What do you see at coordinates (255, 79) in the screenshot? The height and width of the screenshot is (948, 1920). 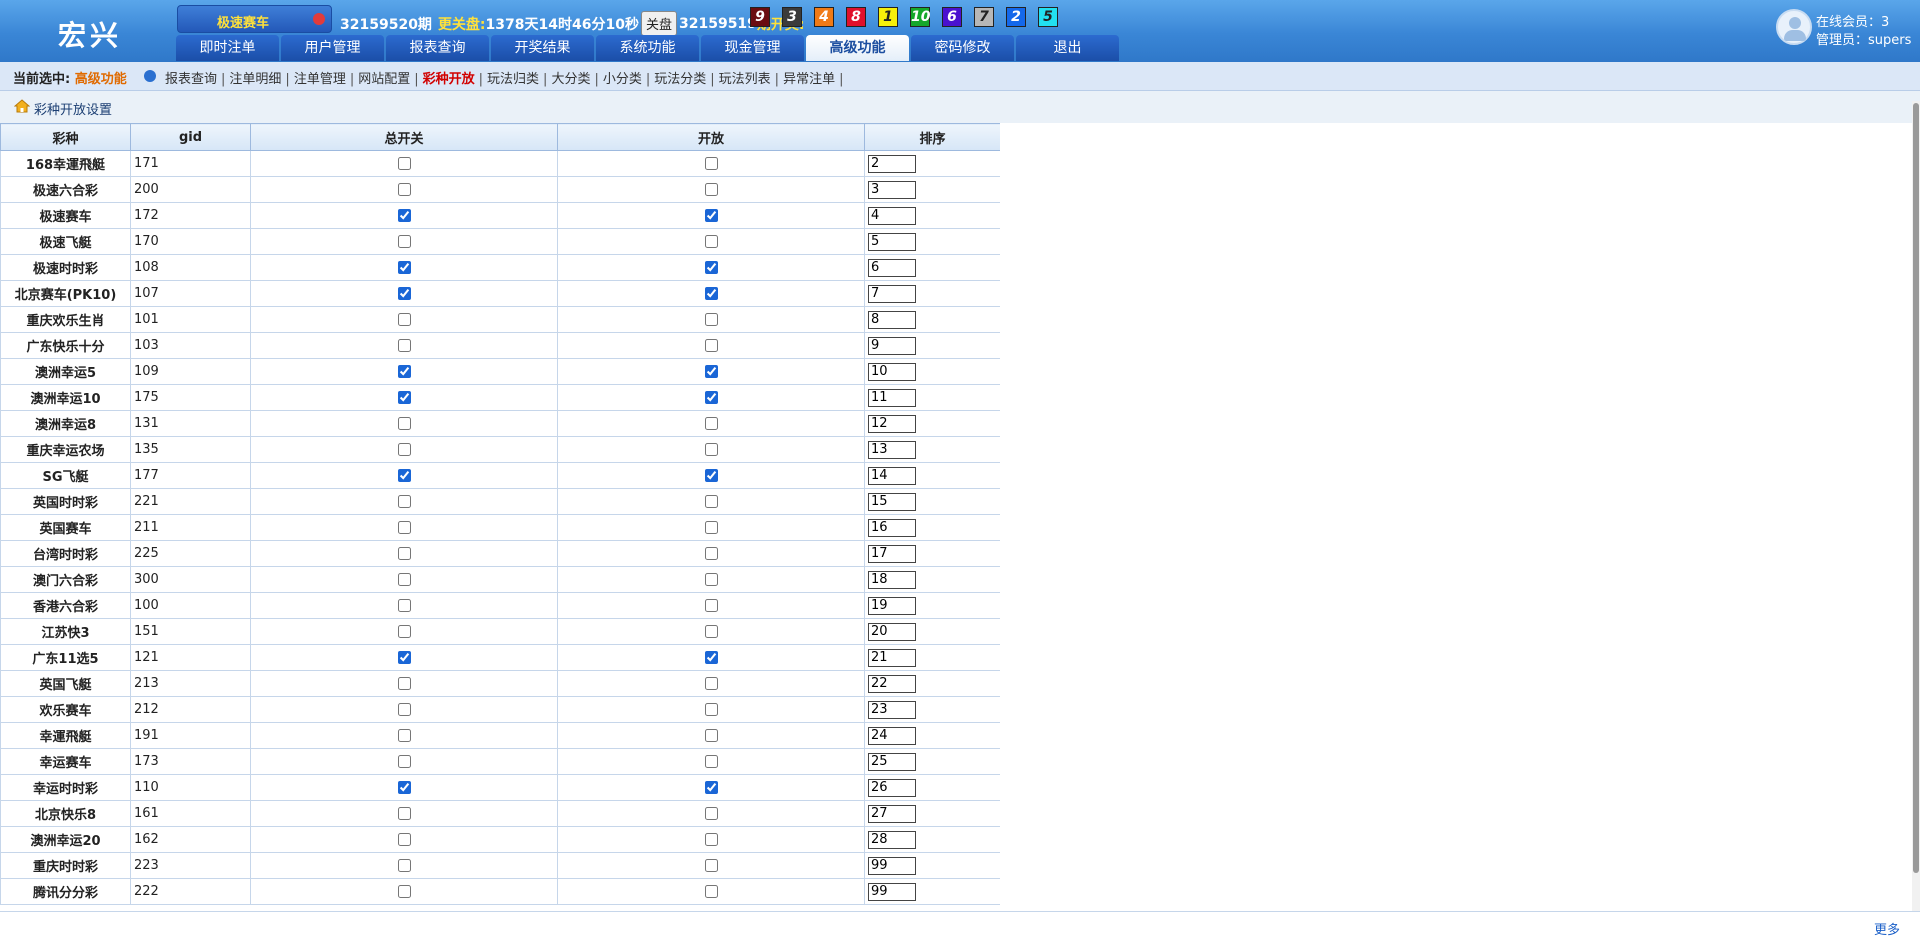 I see `sub-nav-link: 注单明细` at bounding box center [255, 79].